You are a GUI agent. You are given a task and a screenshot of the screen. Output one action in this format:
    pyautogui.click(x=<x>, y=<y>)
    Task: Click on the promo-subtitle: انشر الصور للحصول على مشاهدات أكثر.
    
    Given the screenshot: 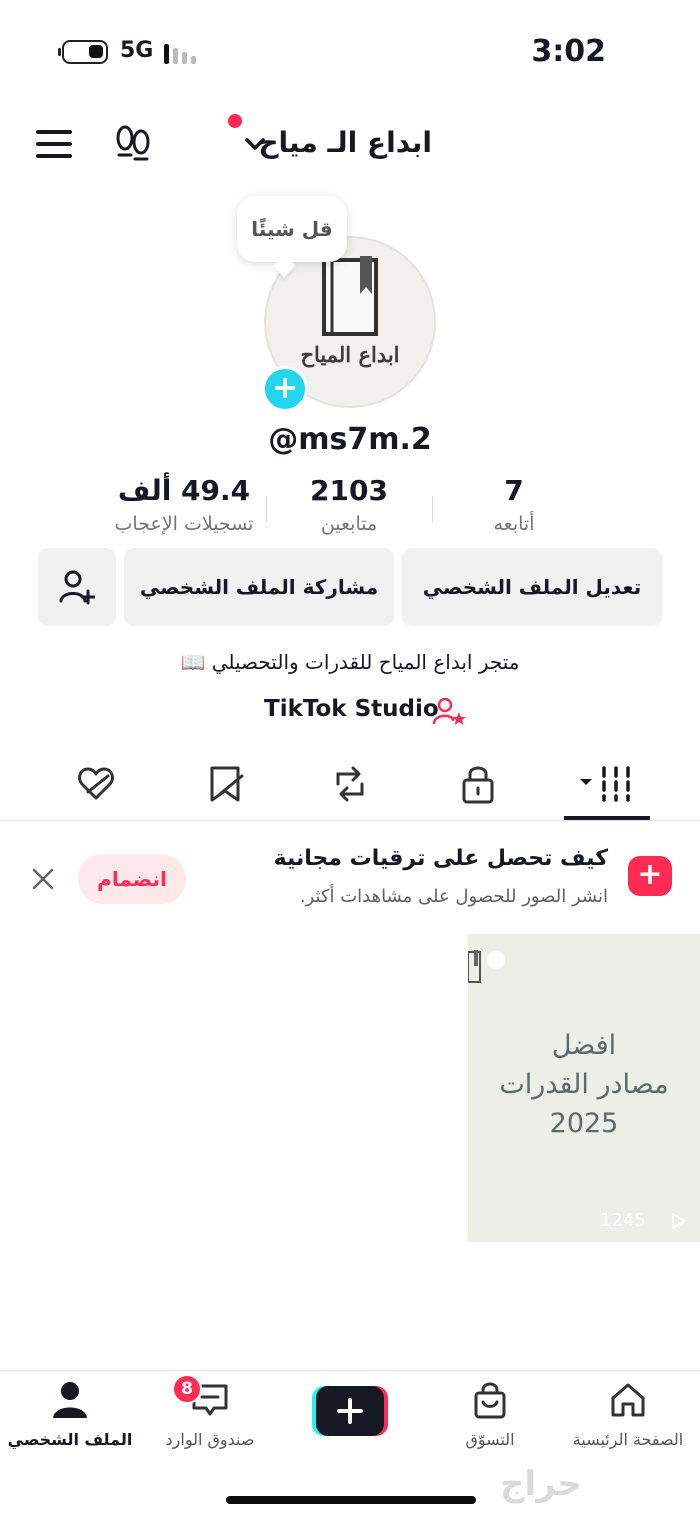 What is the action you would take?
    pyautogui.click(x=453, y=896)
    